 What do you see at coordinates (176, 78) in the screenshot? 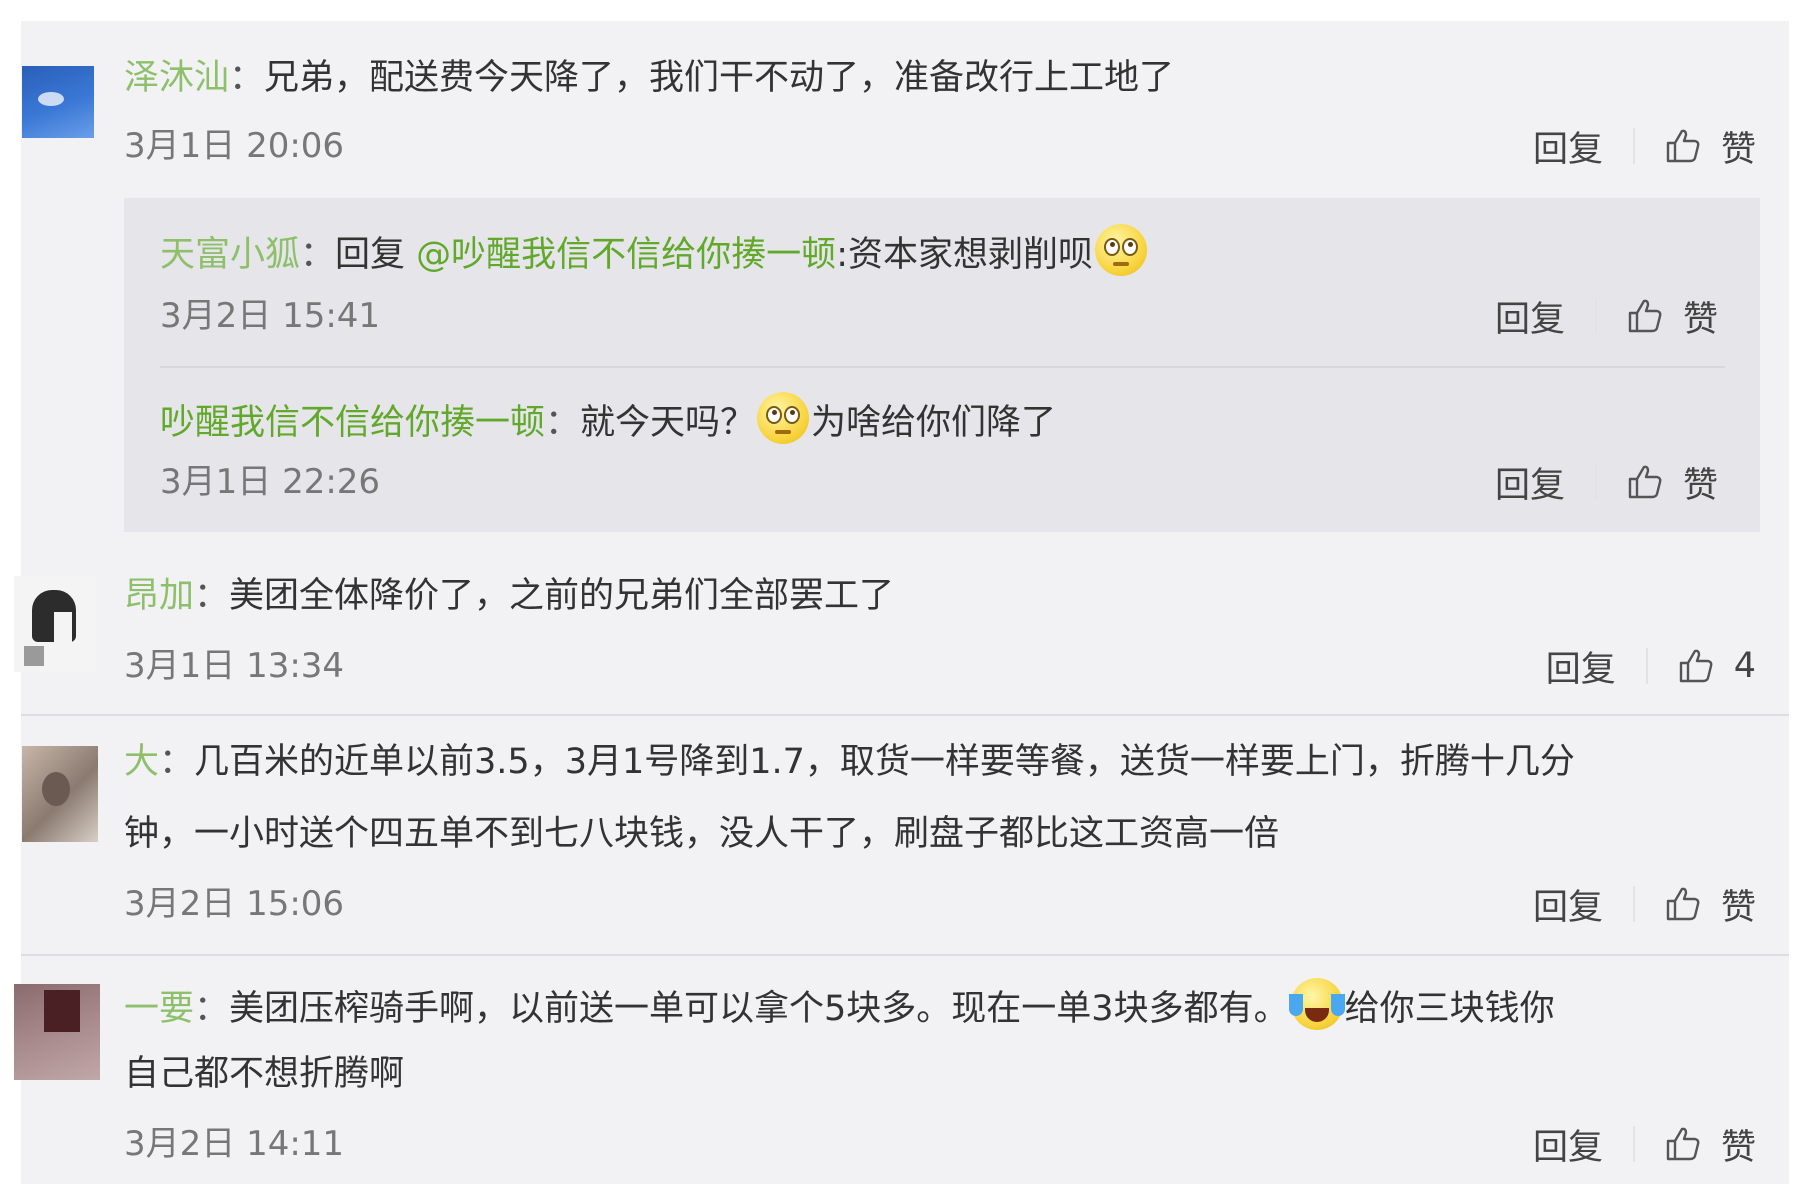
I see `comment-username: 泽沐汕` at bounding box center [176, 78].